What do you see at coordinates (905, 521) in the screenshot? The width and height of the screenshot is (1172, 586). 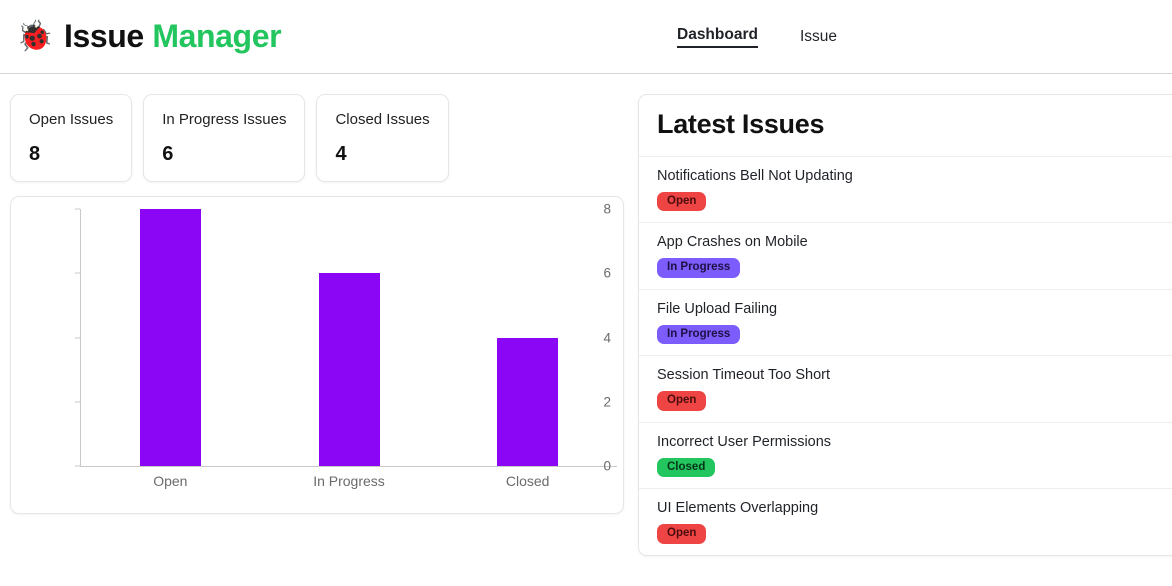 I see `issue-list-item: UI Elements Overlapping Open` at bounding box center [905, 521].